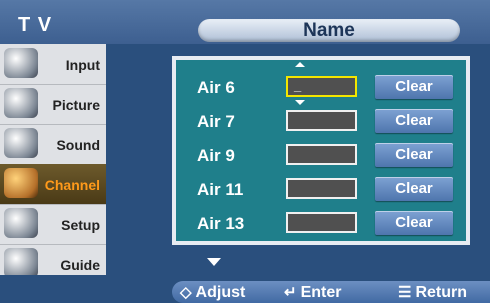 The height and width of the screenshot is (303, 490). Describe the element at coordinates (329, 30) in the screenshot. I see `page-title: Name` at that location.